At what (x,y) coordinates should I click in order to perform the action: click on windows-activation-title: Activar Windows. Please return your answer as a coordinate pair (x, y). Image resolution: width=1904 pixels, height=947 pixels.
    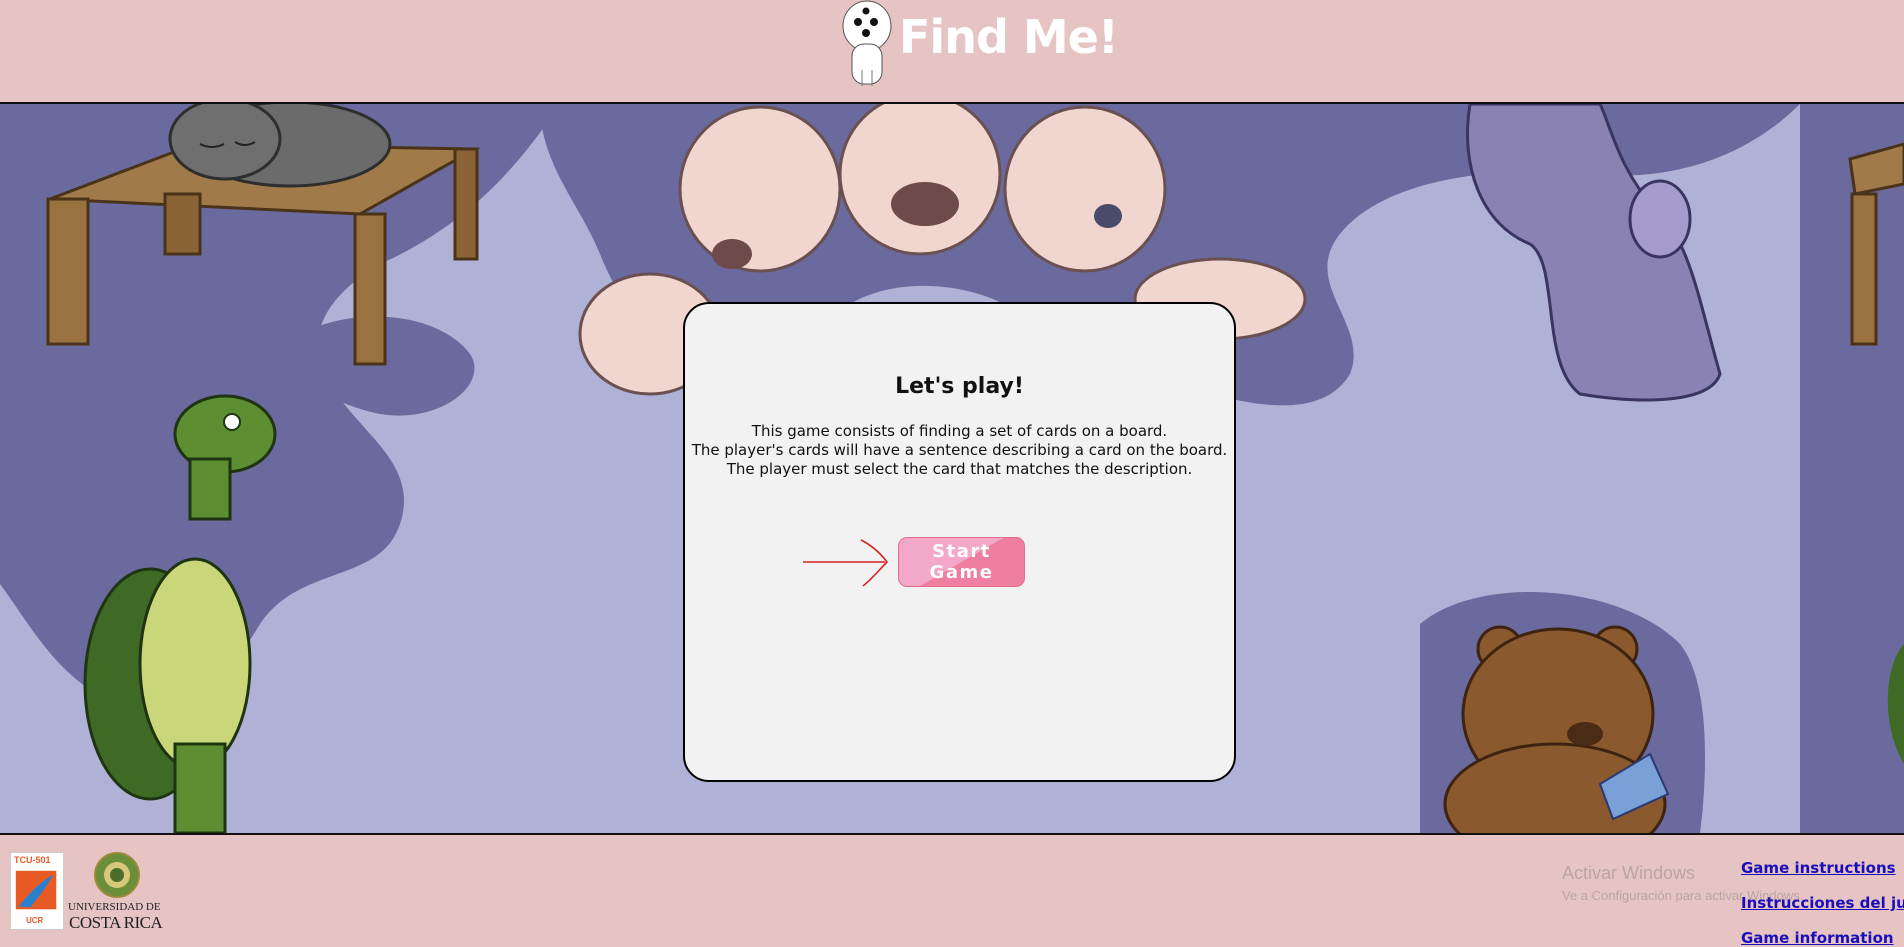
    Looking at the image, I should click on (1629, 873).